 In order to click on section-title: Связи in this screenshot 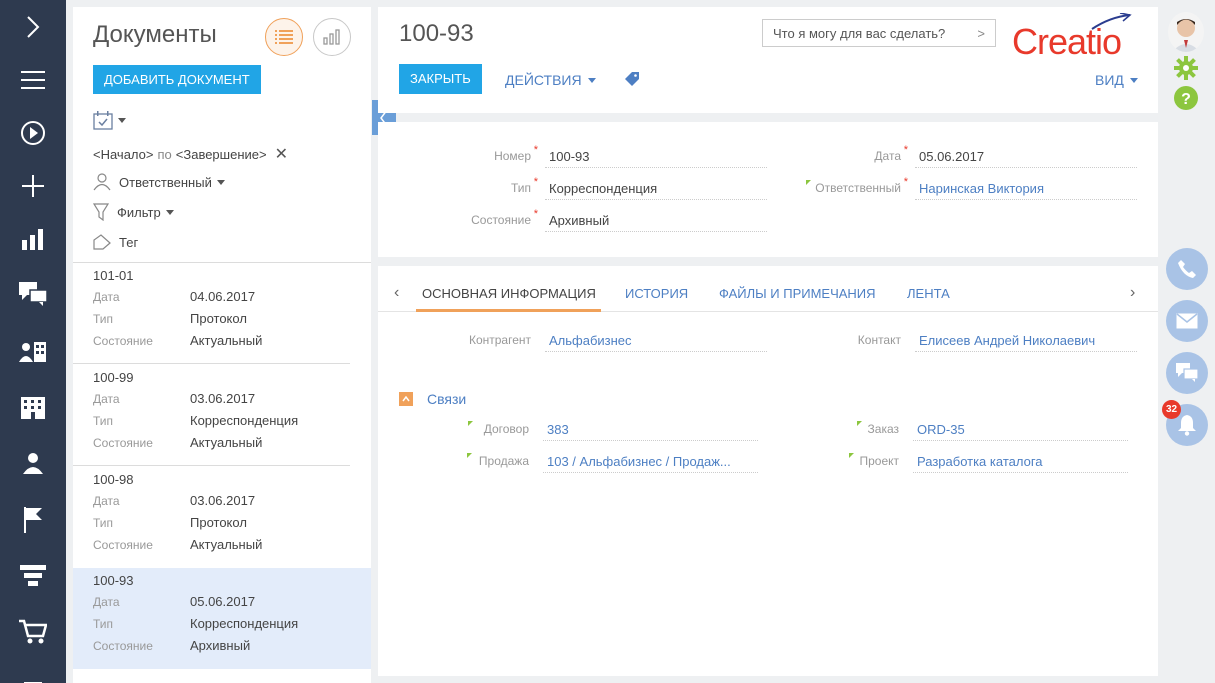, I will do `click(446, 399)`.